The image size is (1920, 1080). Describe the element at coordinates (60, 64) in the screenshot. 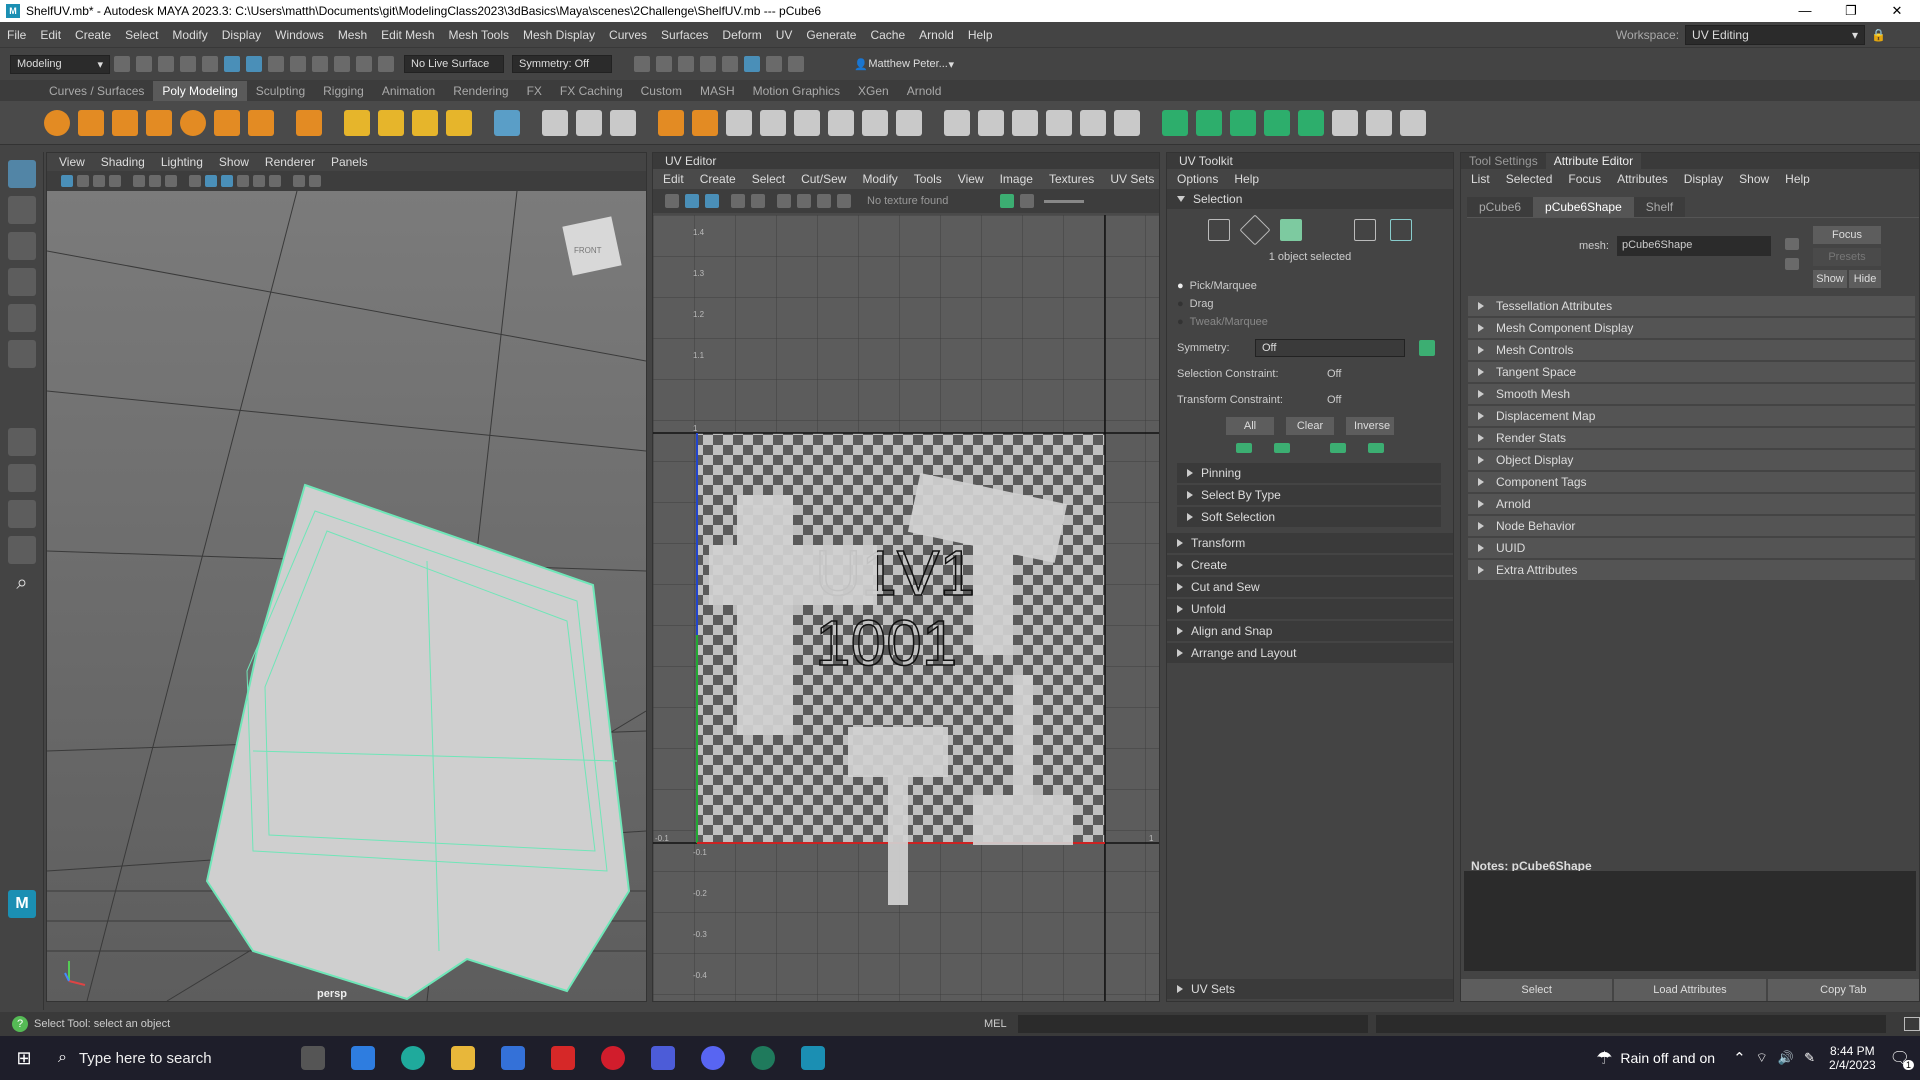

I see `mode-dropdown: Modeling ▾` at that location.